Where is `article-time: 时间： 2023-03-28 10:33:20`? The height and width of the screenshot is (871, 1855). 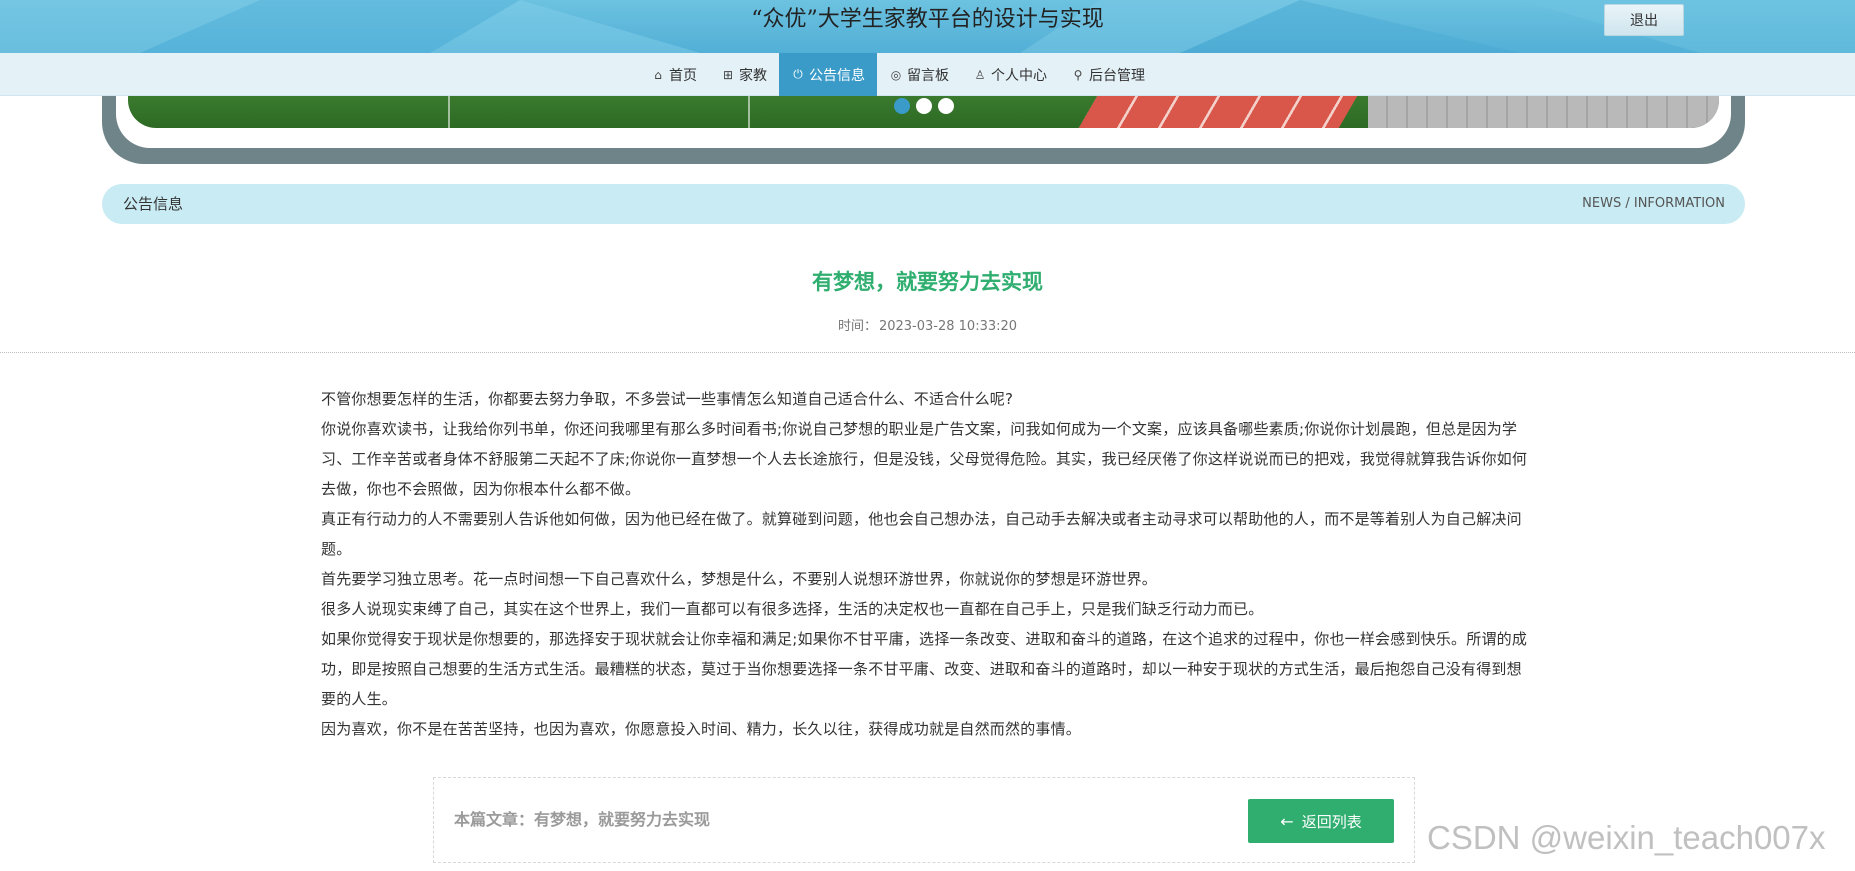
article-time: 时间： 2023-03-28 10:33:20 is located at coordinates (927, 324).